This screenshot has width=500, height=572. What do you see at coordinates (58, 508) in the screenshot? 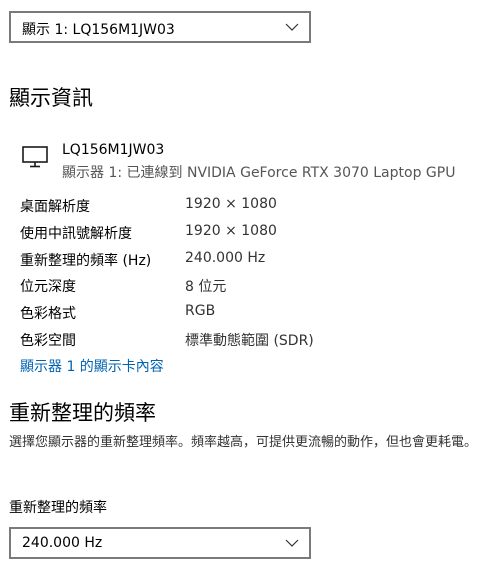
I see `refresh-rate-field-label: 重新整理的頻率` at bounding box center [58, 508].